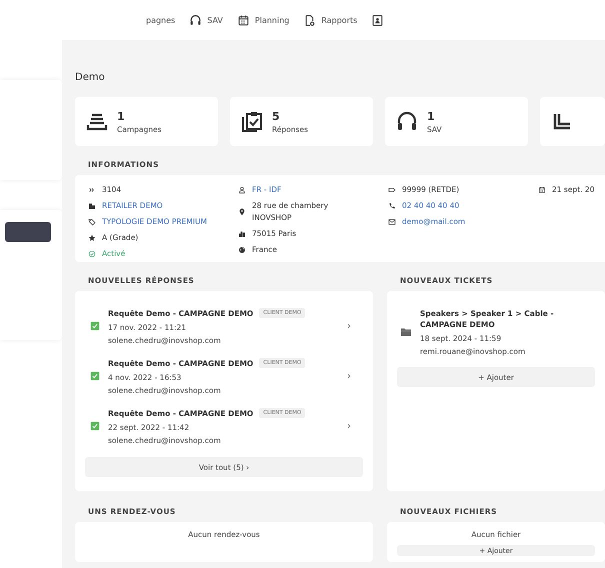 Image resolution: width=605 pixels, height=568 pixels. Describe the element at coordinates (90, 77) in the screenshot. I see `page-title: Demo` at that location.